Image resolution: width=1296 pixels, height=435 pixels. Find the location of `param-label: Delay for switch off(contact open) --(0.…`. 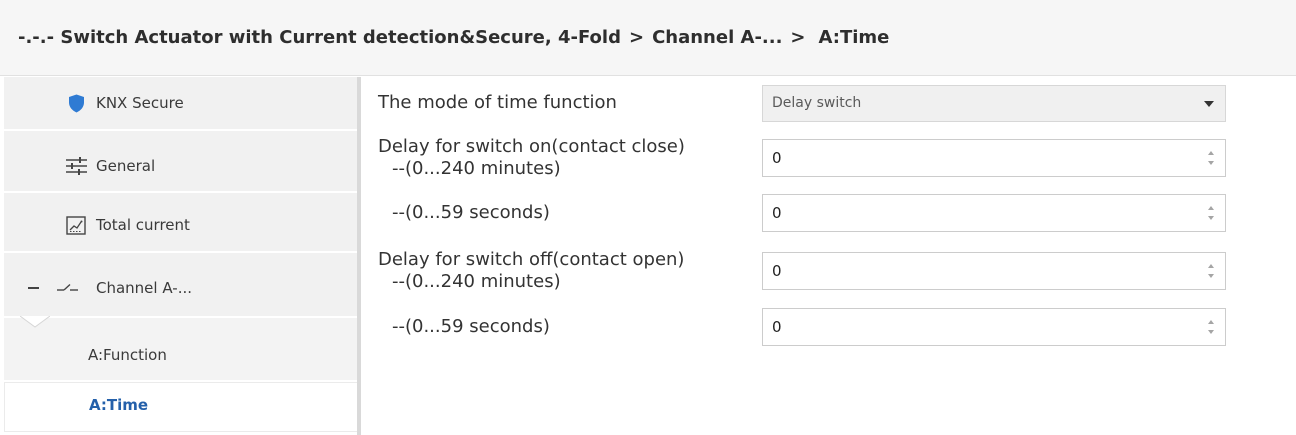

param-label: Delay for switch off(contact open) --(0.… is located at coordinates (570, 271).